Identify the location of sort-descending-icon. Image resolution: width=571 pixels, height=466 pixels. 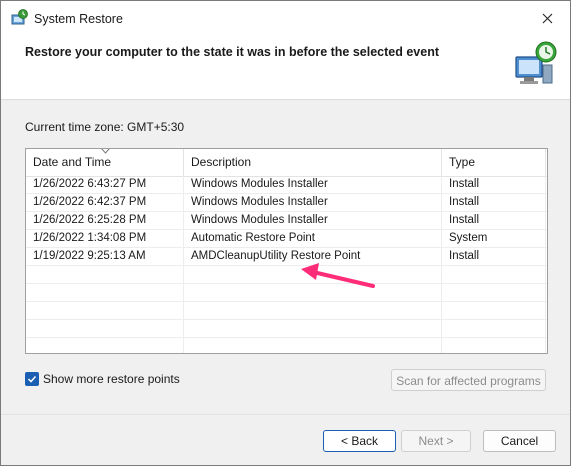
(105, 151).